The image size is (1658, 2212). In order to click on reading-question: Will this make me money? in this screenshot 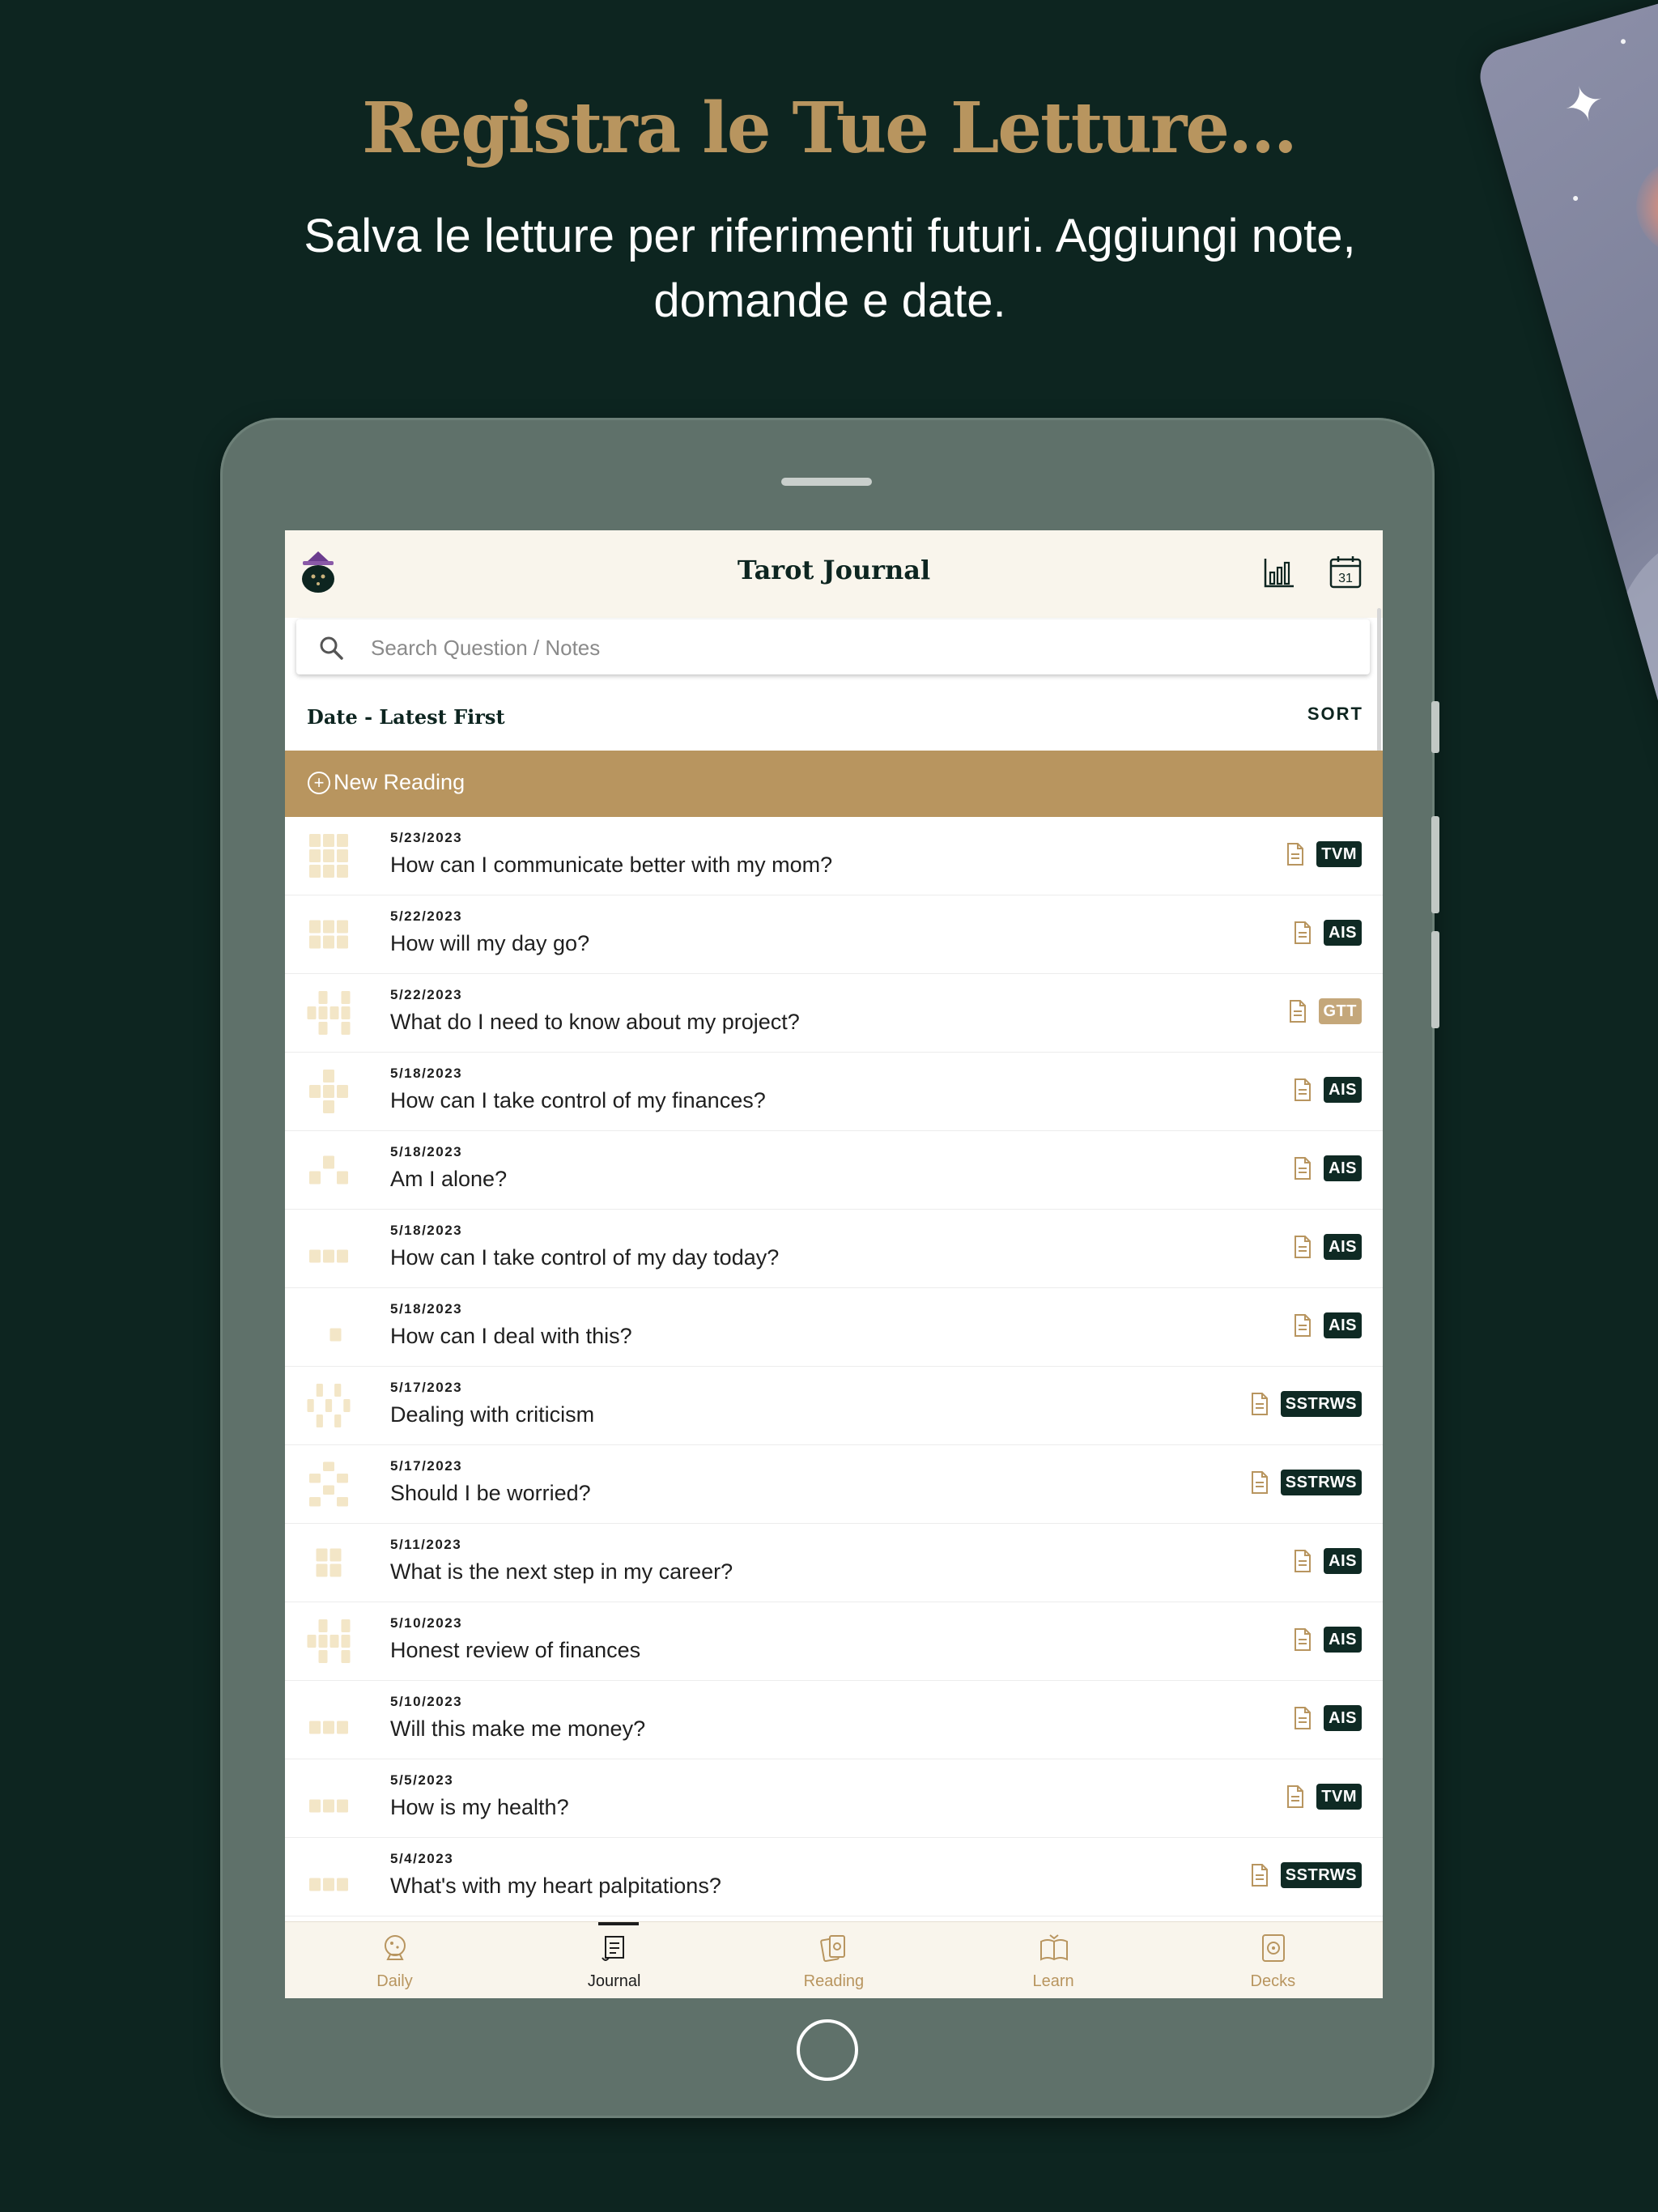, I will do `click(518, 1729)`.